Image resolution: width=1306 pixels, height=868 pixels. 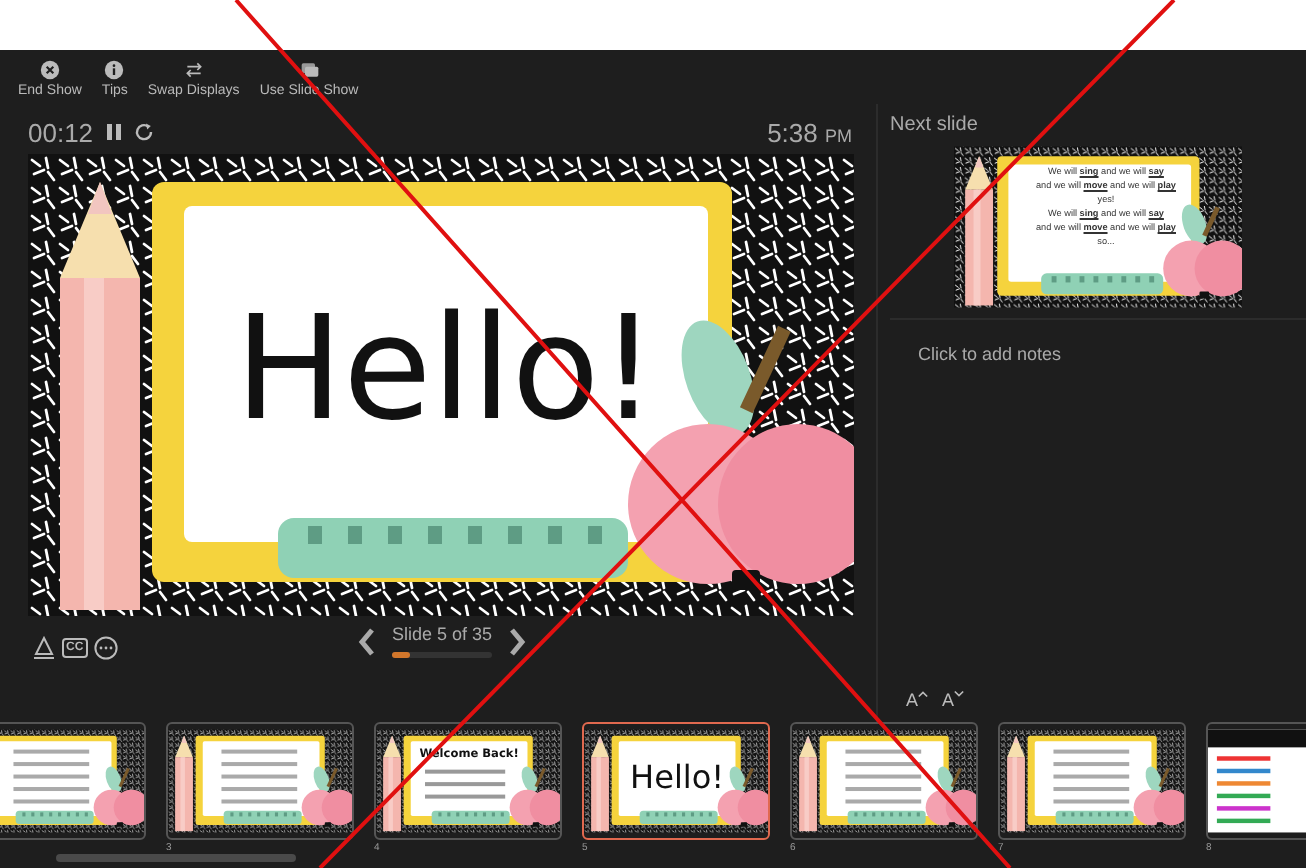 What do you see at coordinates (366, 641) in the screenshot?
I see `previous-slide-icon` at bounding box center [366, 641].